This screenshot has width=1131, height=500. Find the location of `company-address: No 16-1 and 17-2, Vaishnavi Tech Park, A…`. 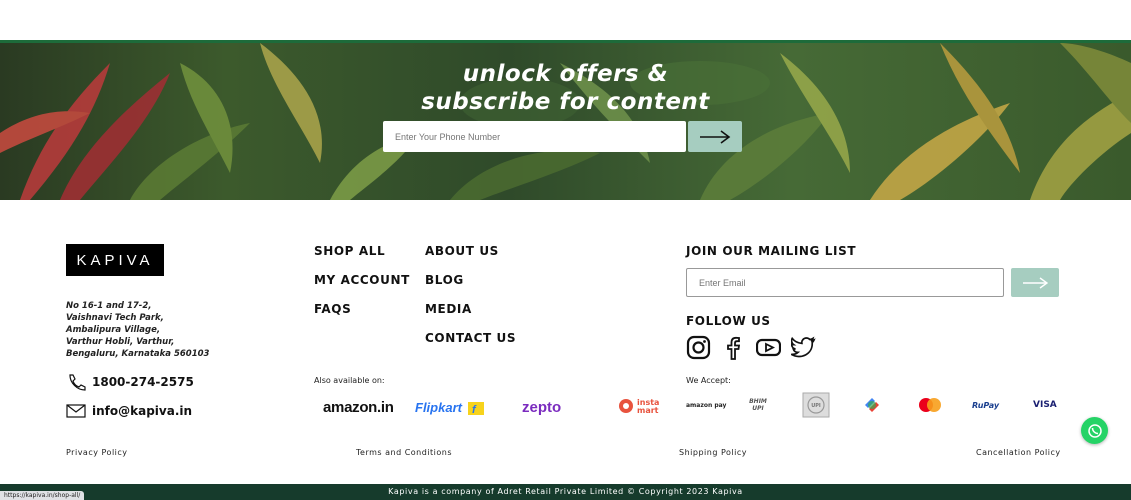

company-address: No 16-1 and 17-2, Vaishnavi Tech Park, A… is located at coordinates (166, 330).